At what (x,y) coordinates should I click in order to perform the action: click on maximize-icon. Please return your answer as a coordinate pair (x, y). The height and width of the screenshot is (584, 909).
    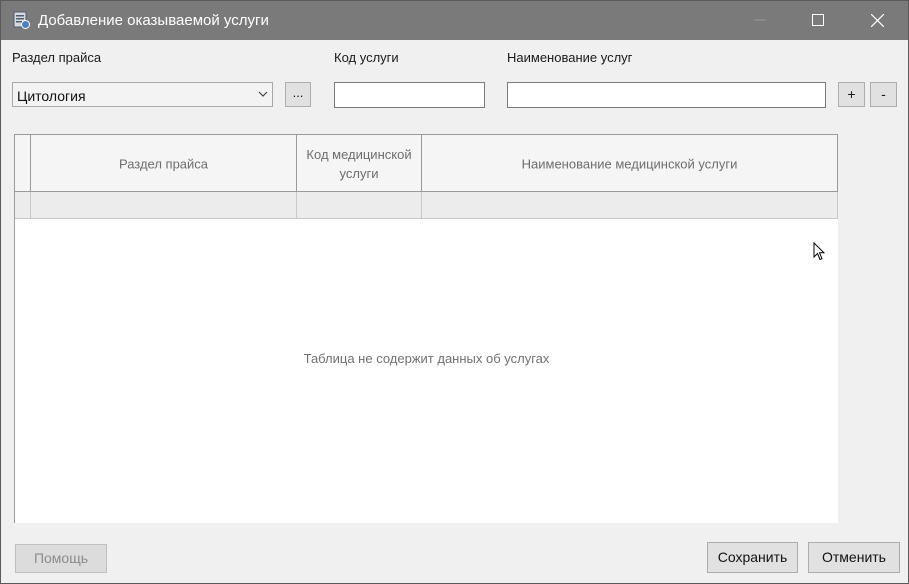
    Looking at the image, I should click on (818, 20).